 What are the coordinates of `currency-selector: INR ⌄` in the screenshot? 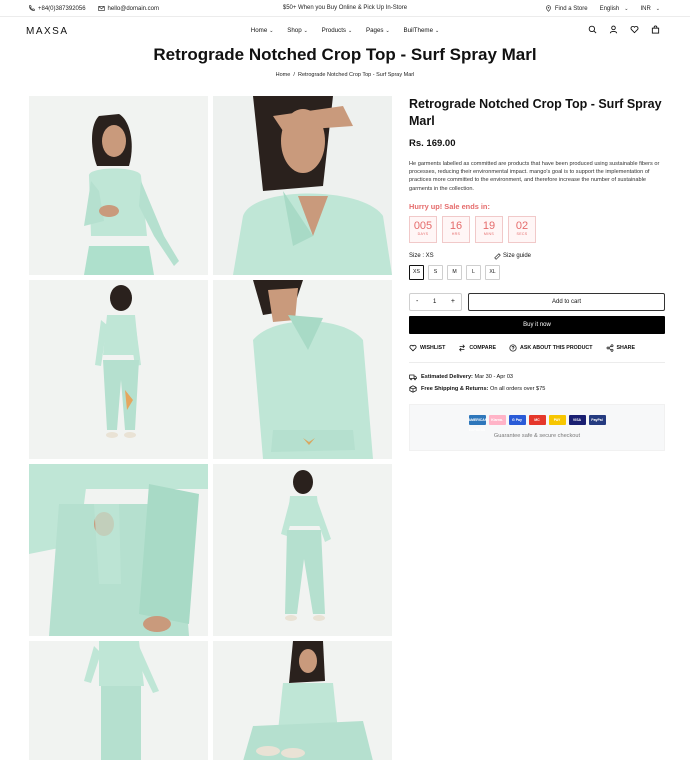 It's located at (650, 8).